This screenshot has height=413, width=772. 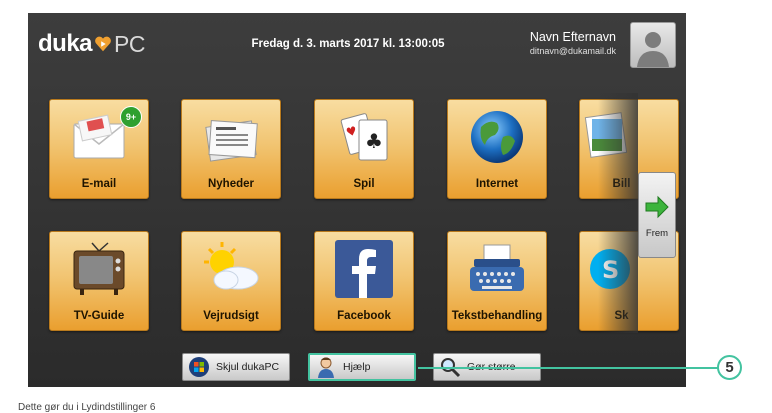 I want to click on arrow-right-icon, so click(x=657, y=207).